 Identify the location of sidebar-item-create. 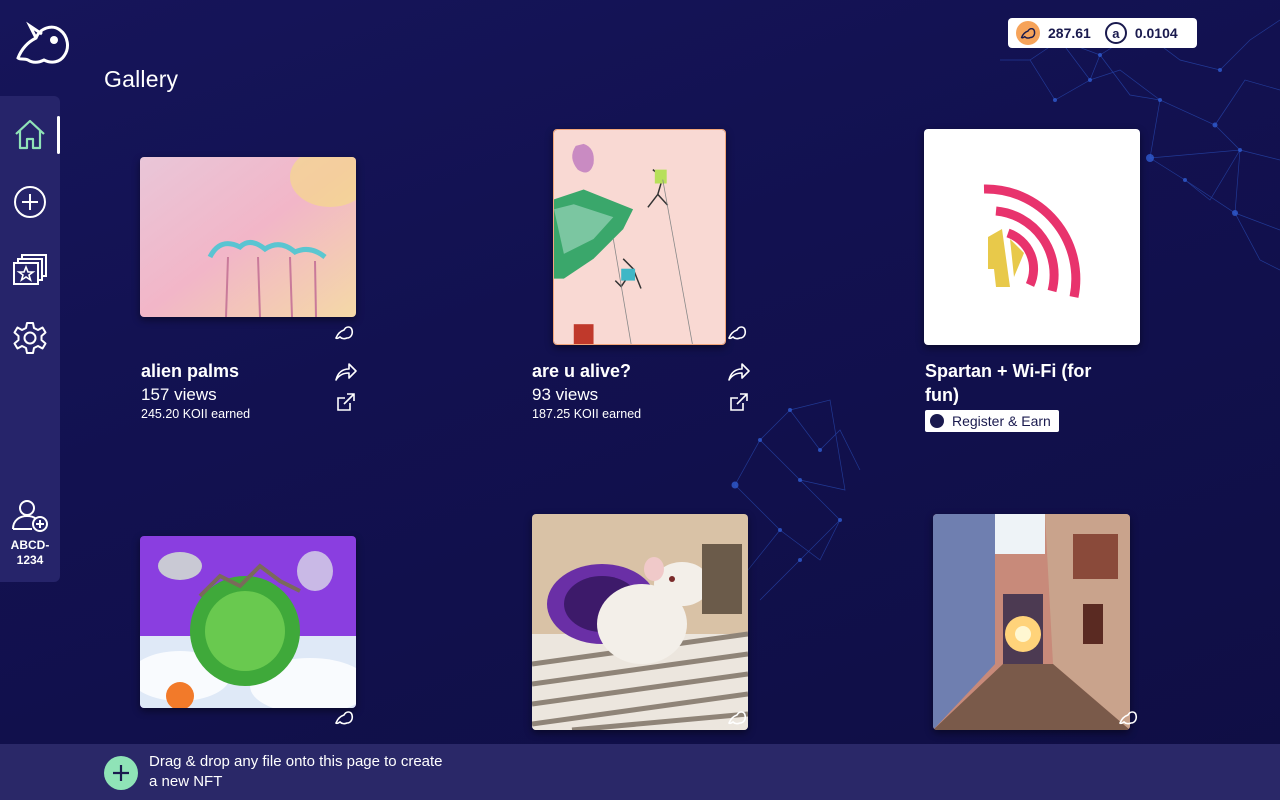
(30, 202).